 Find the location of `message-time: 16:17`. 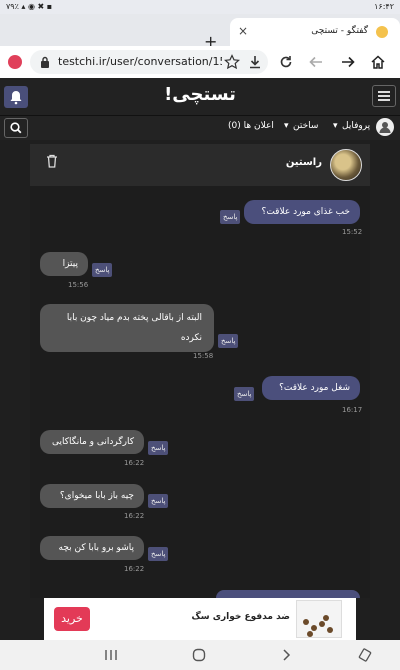

message-time: 16:17 is located at coordinates (352, 410).